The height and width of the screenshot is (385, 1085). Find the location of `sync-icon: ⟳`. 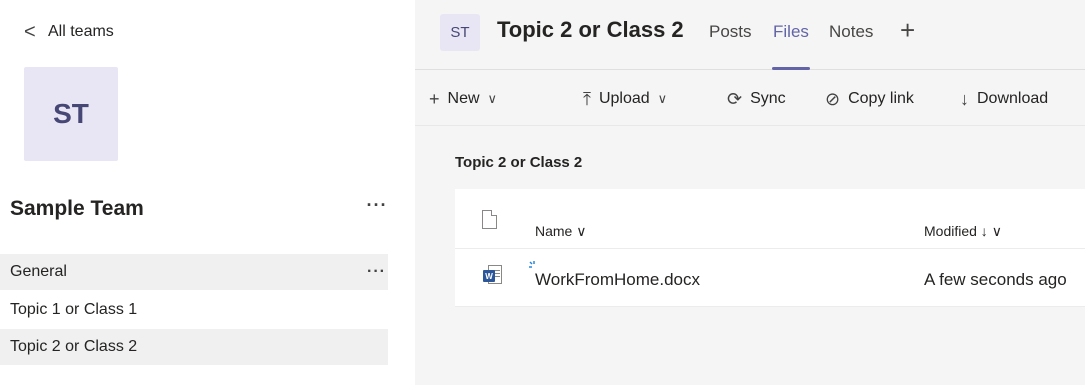

sync-icon: ⟳ is located at coordinates (735, 98).